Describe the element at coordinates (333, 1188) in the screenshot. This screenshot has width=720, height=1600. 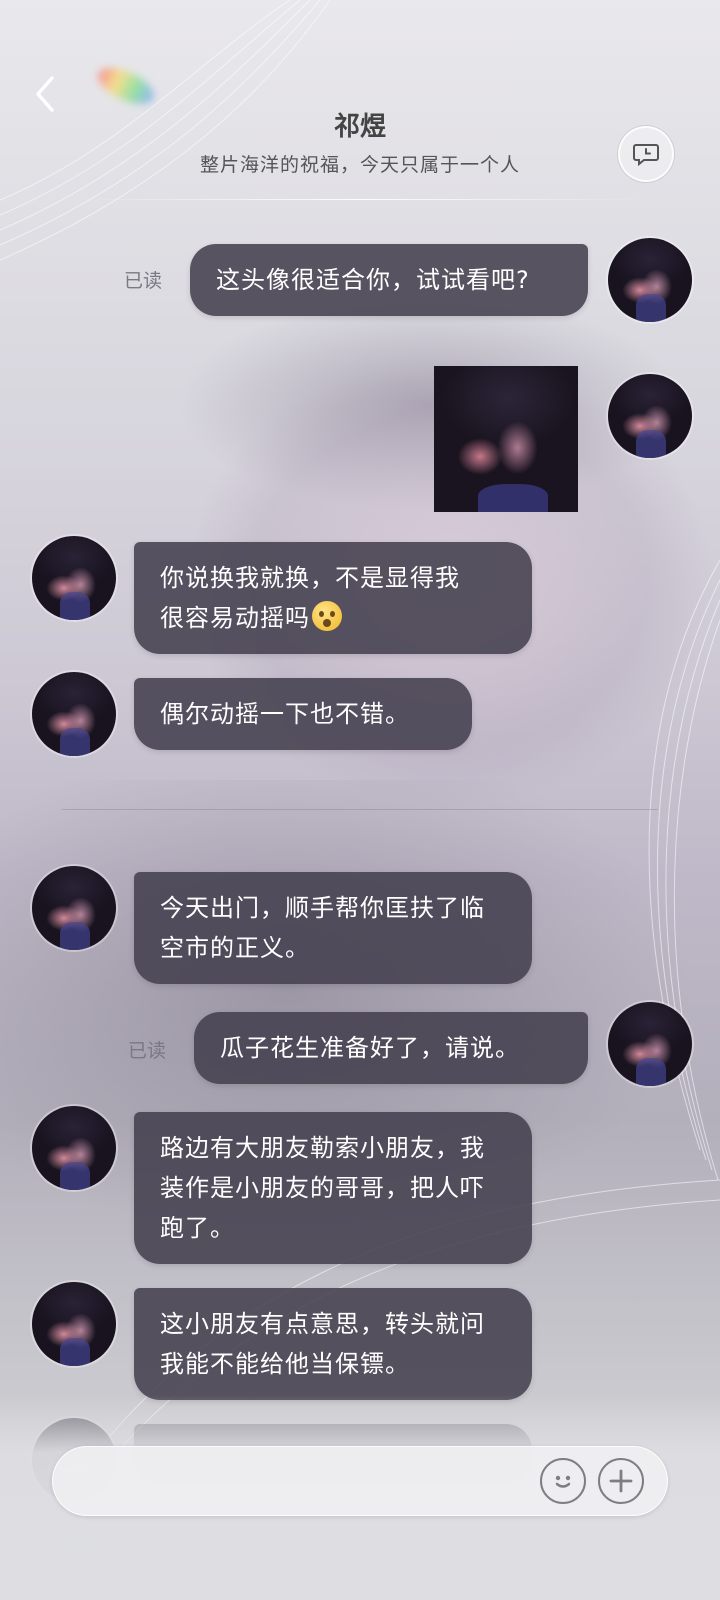
I see `message-bubble-incoming: 路边有大朋友勒索小朋友，我装作是小朋友的哥哥，把人吓跑了。` at that location.